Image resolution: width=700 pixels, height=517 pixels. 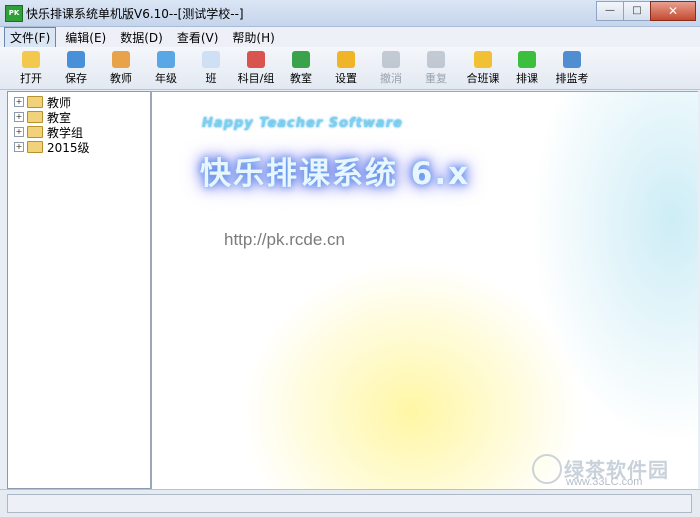 What do you see at coordinates (391, 59) in the screenshot?
I see `undo-arrow-icon` at bounding box center [391, 59].